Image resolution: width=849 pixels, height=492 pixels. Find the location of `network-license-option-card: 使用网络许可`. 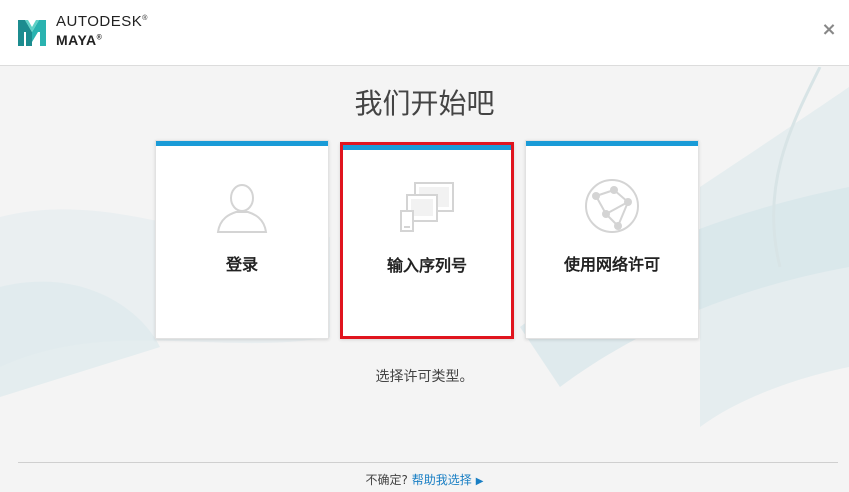

network-license-option-card: 使用网络许可 is located at coordinates (612, 239).